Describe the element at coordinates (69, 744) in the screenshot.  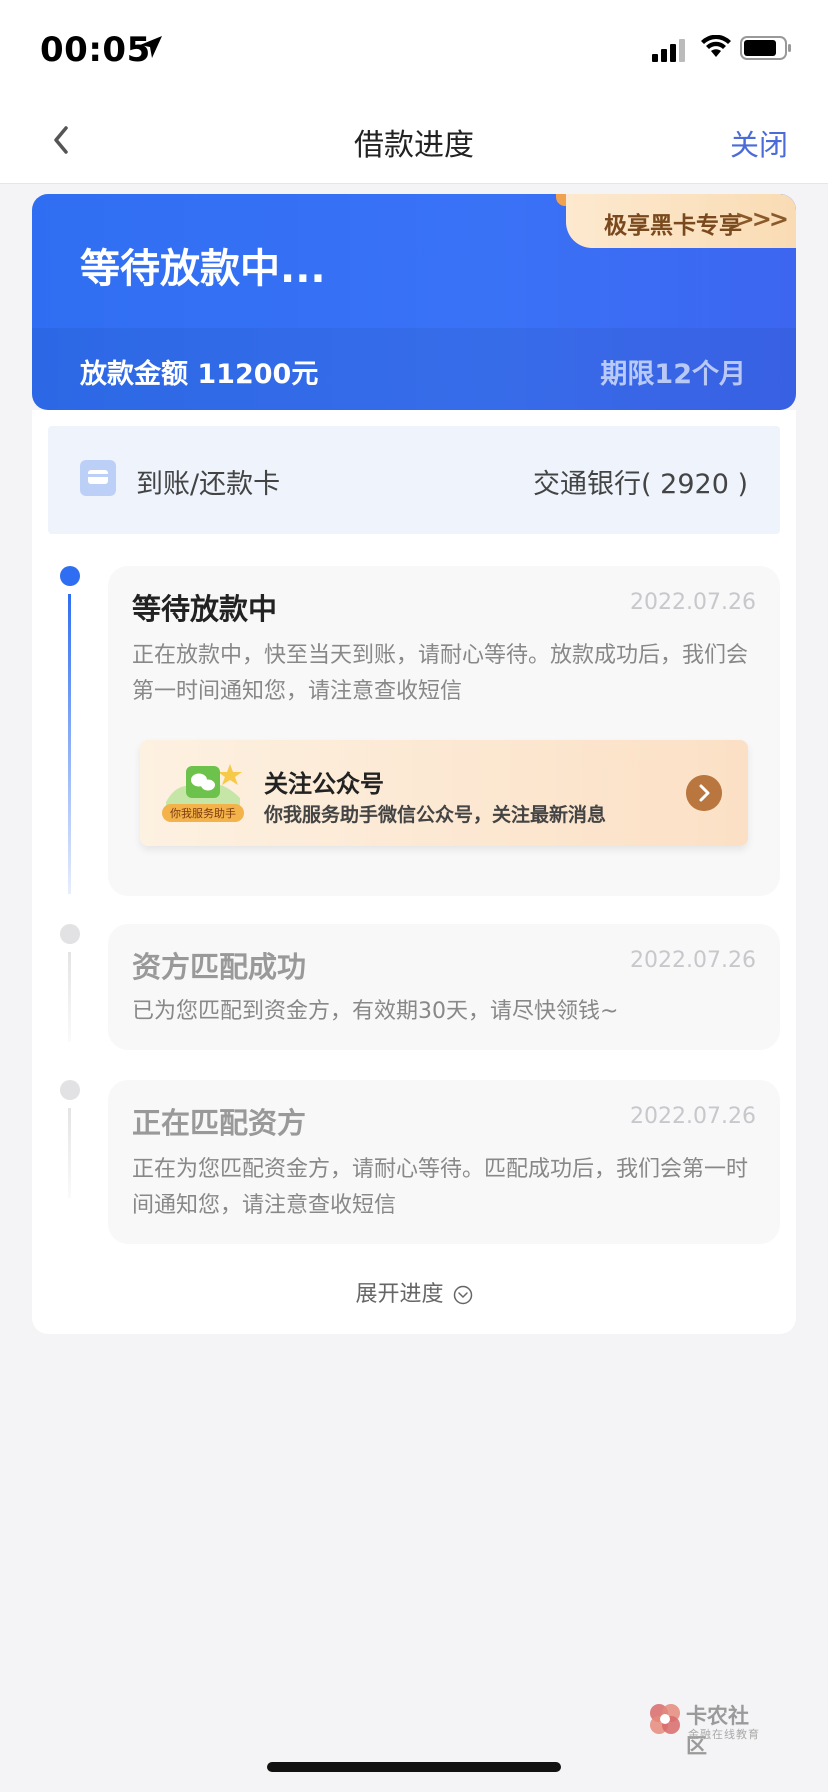
I see `timeline-line-active` at that location.